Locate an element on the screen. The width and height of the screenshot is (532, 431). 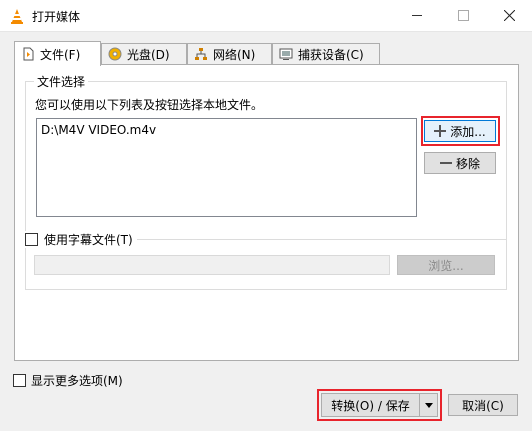
cancel-button-label: 取消(C) is located at coordinates (483, 405).